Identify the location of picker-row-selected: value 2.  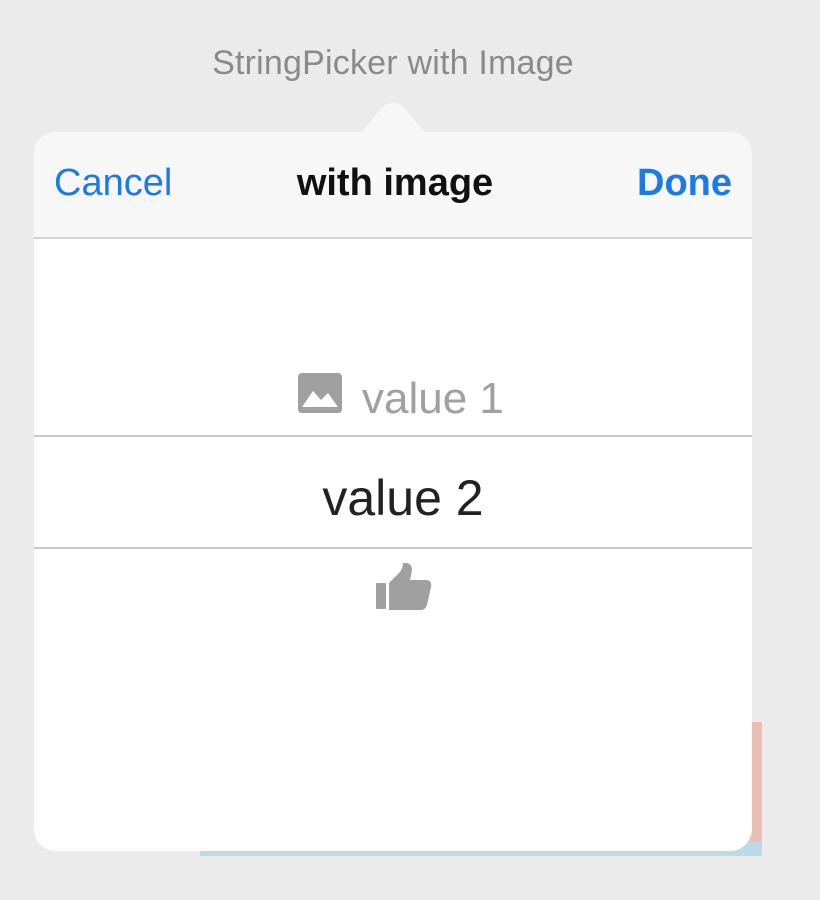
(393, 498).